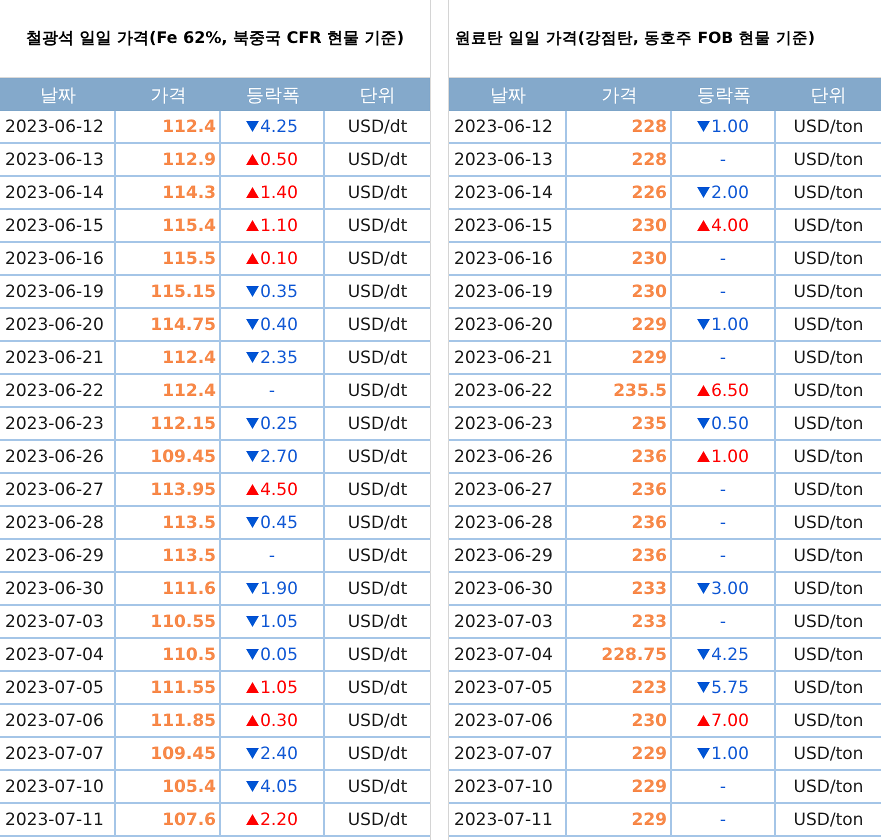 This screenshot has width=881, height=840. What do you see at coordinates (58, 160) in the screenshot?
I see `date-cell: 2023-06-13` at bounding box center [58, 160].